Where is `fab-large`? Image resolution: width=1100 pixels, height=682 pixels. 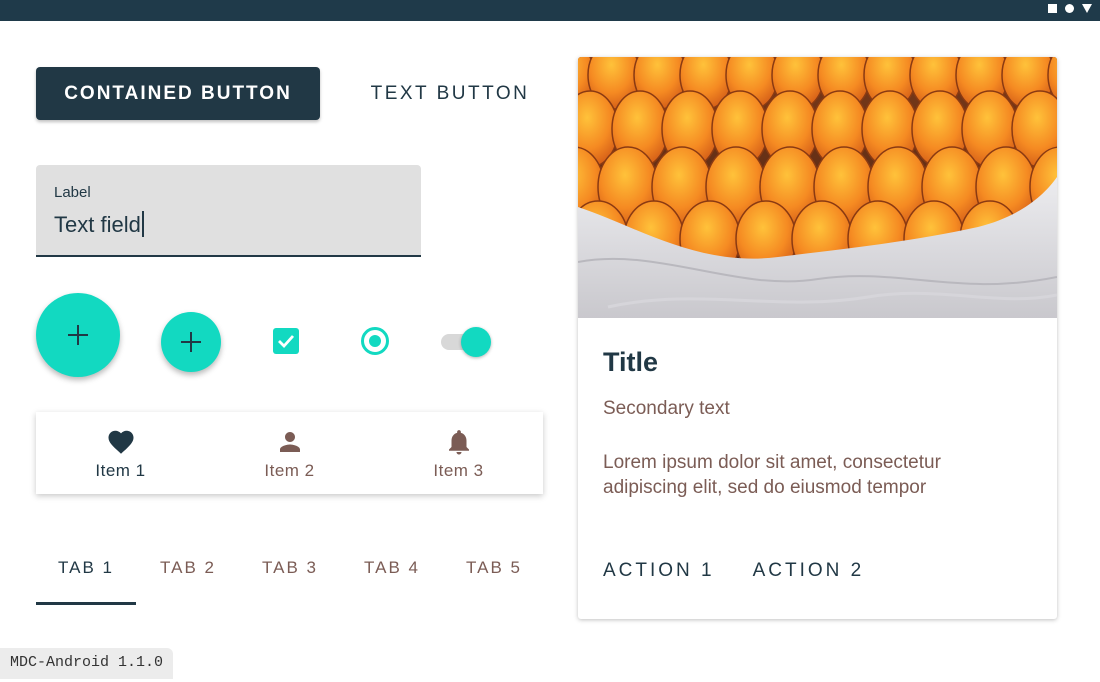 fab-large is located at coordinates (78, 335).